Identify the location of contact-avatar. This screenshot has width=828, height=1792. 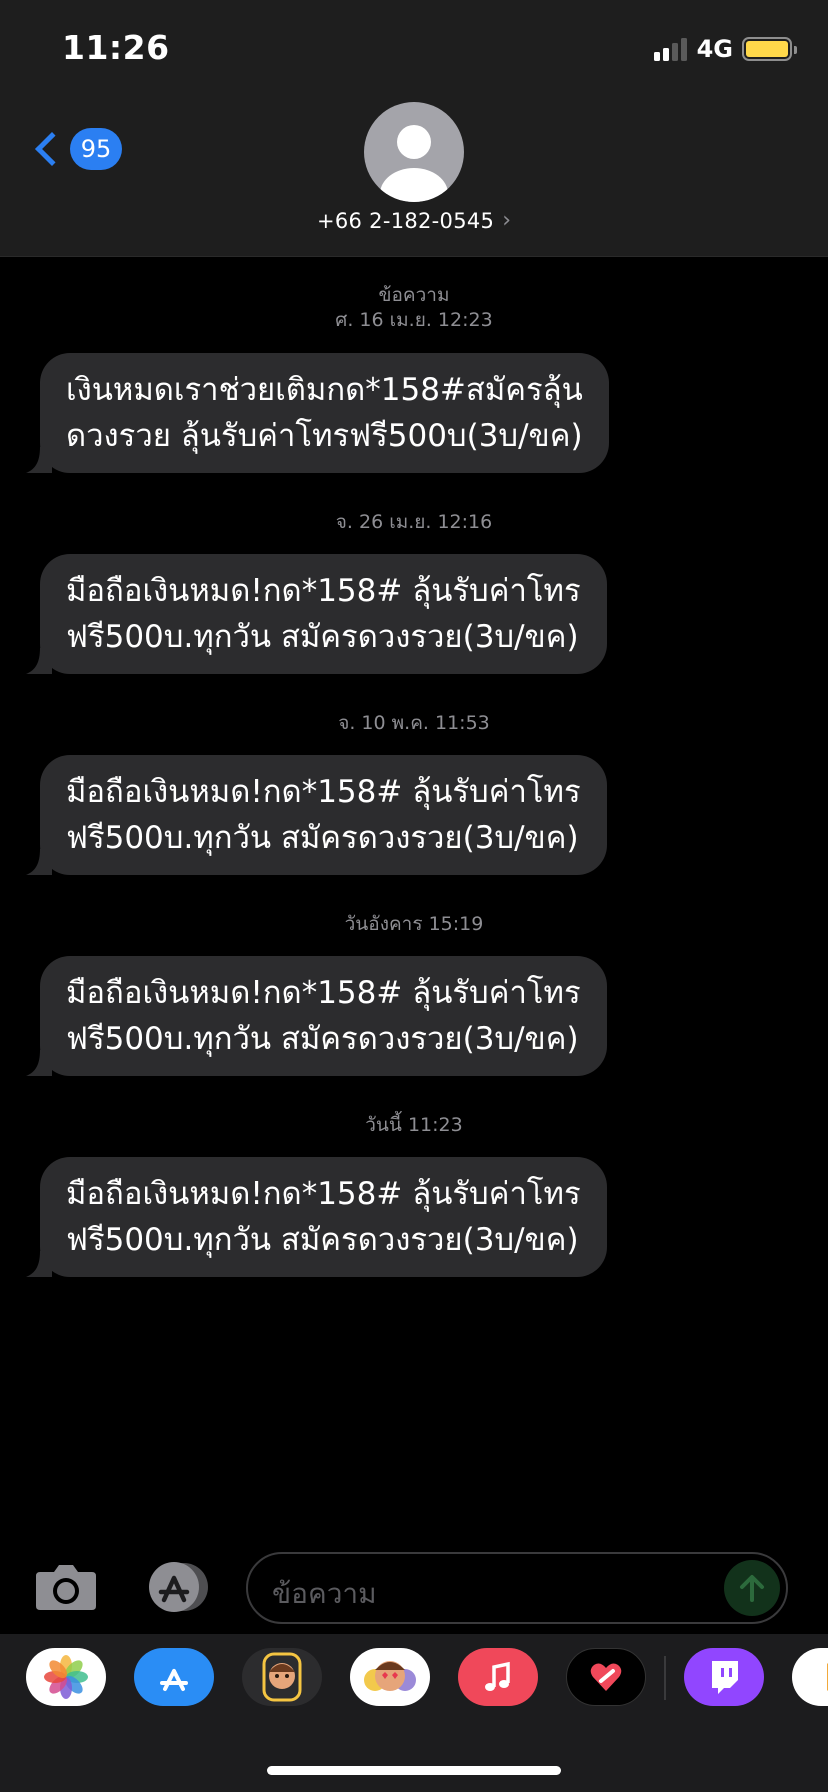
(414, 152).